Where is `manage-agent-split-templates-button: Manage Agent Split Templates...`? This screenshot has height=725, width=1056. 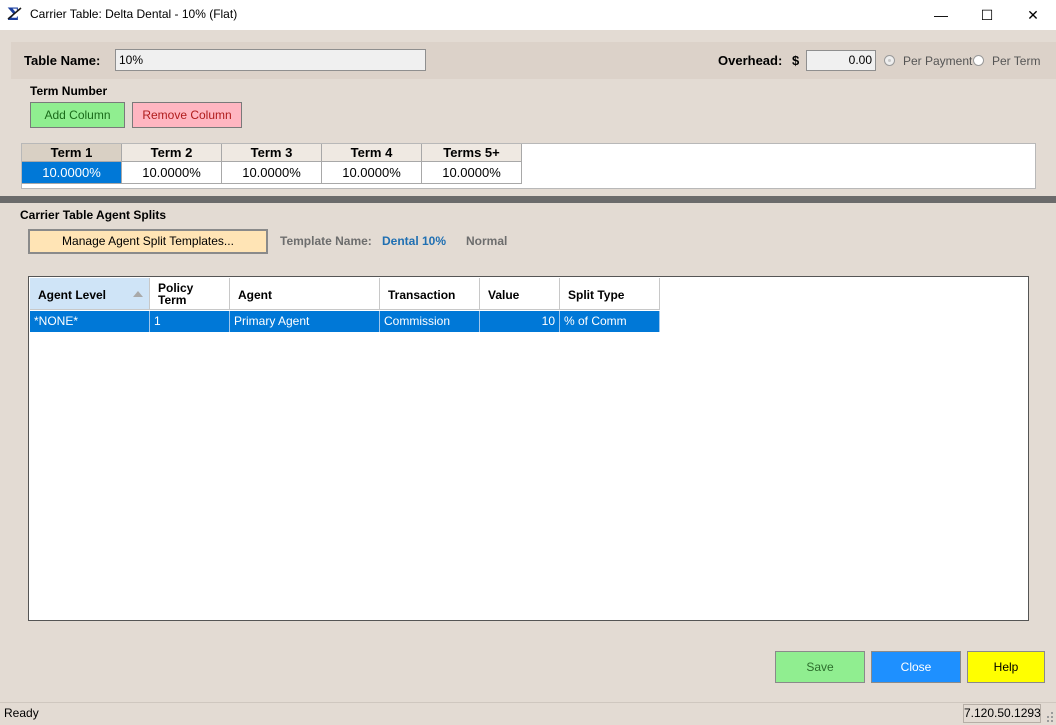 manage-agent-split-templates-button: Manage Agent Split Templates... is located at coordinates (148, 241).